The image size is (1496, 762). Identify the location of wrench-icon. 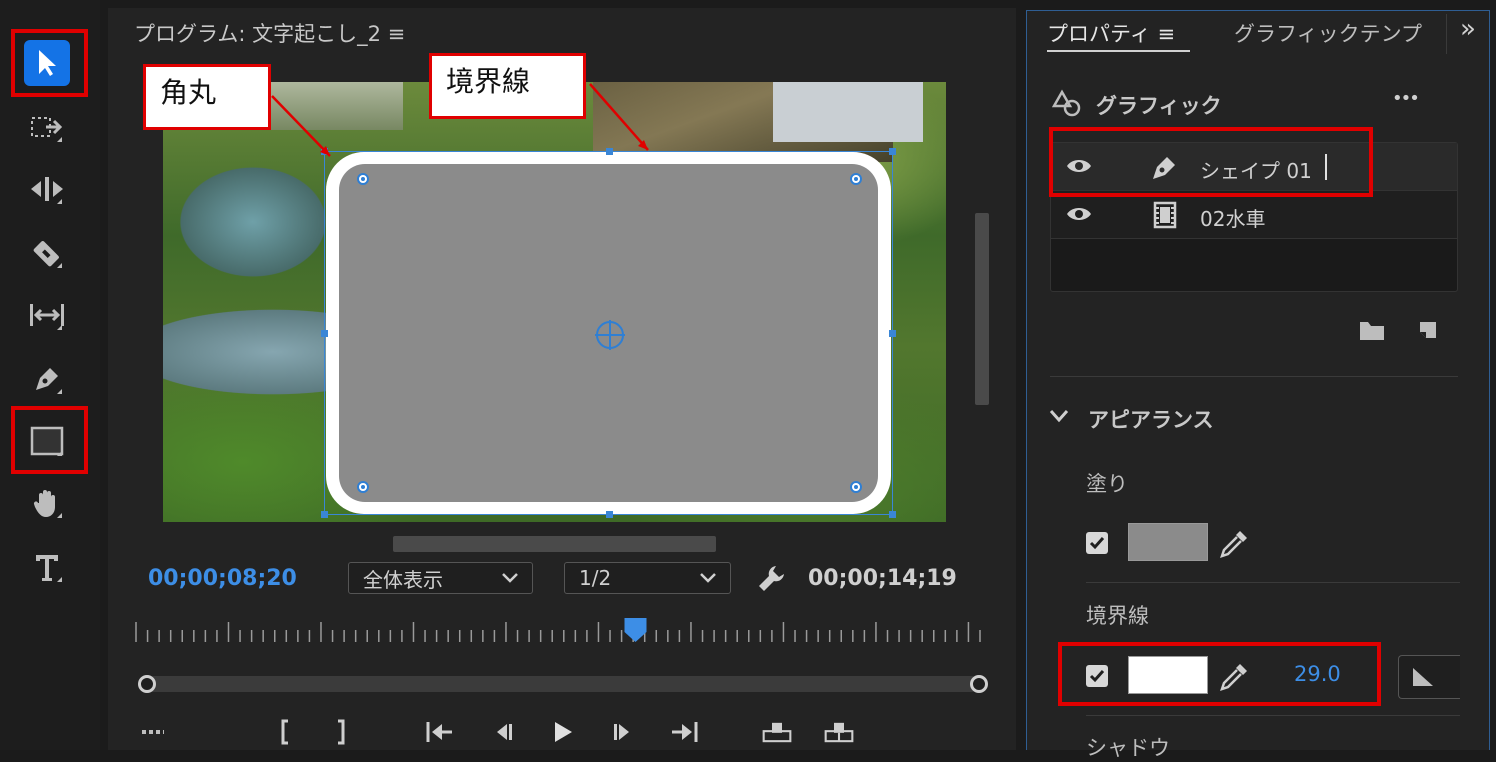
(772, 578).